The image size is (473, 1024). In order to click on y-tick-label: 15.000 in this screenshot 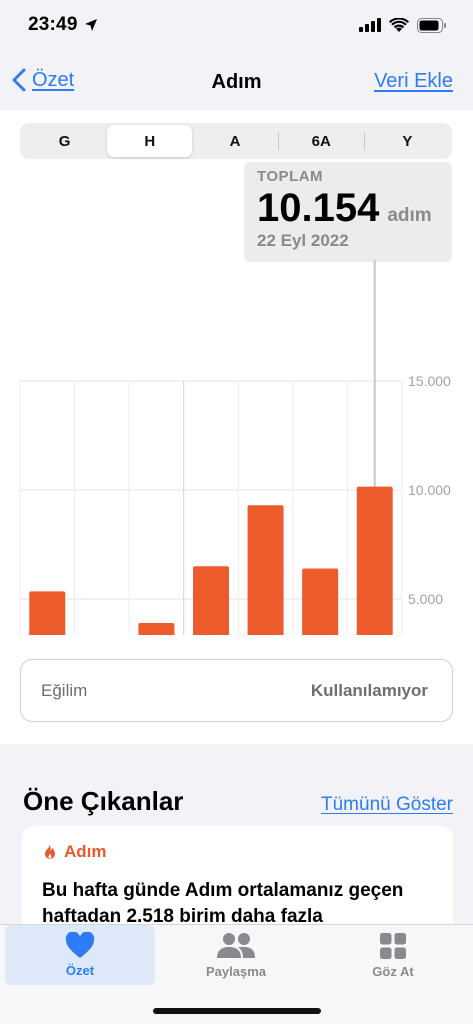, I will do `click(429, 381)`.